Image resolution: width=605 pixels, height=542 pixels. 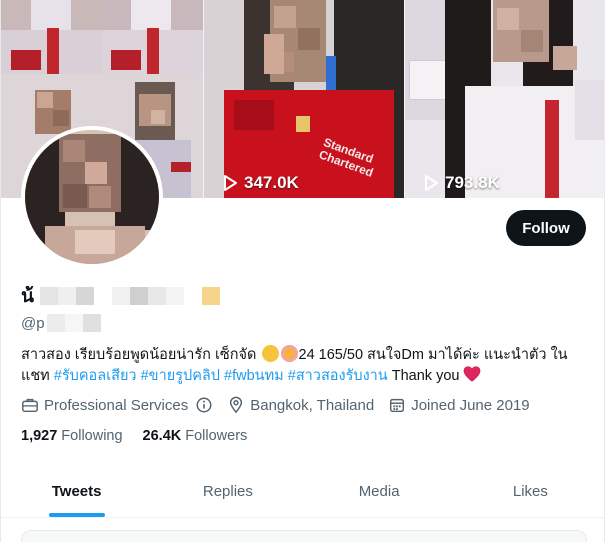 I want to click on next-tweet-card, so click(x=304, y=536).